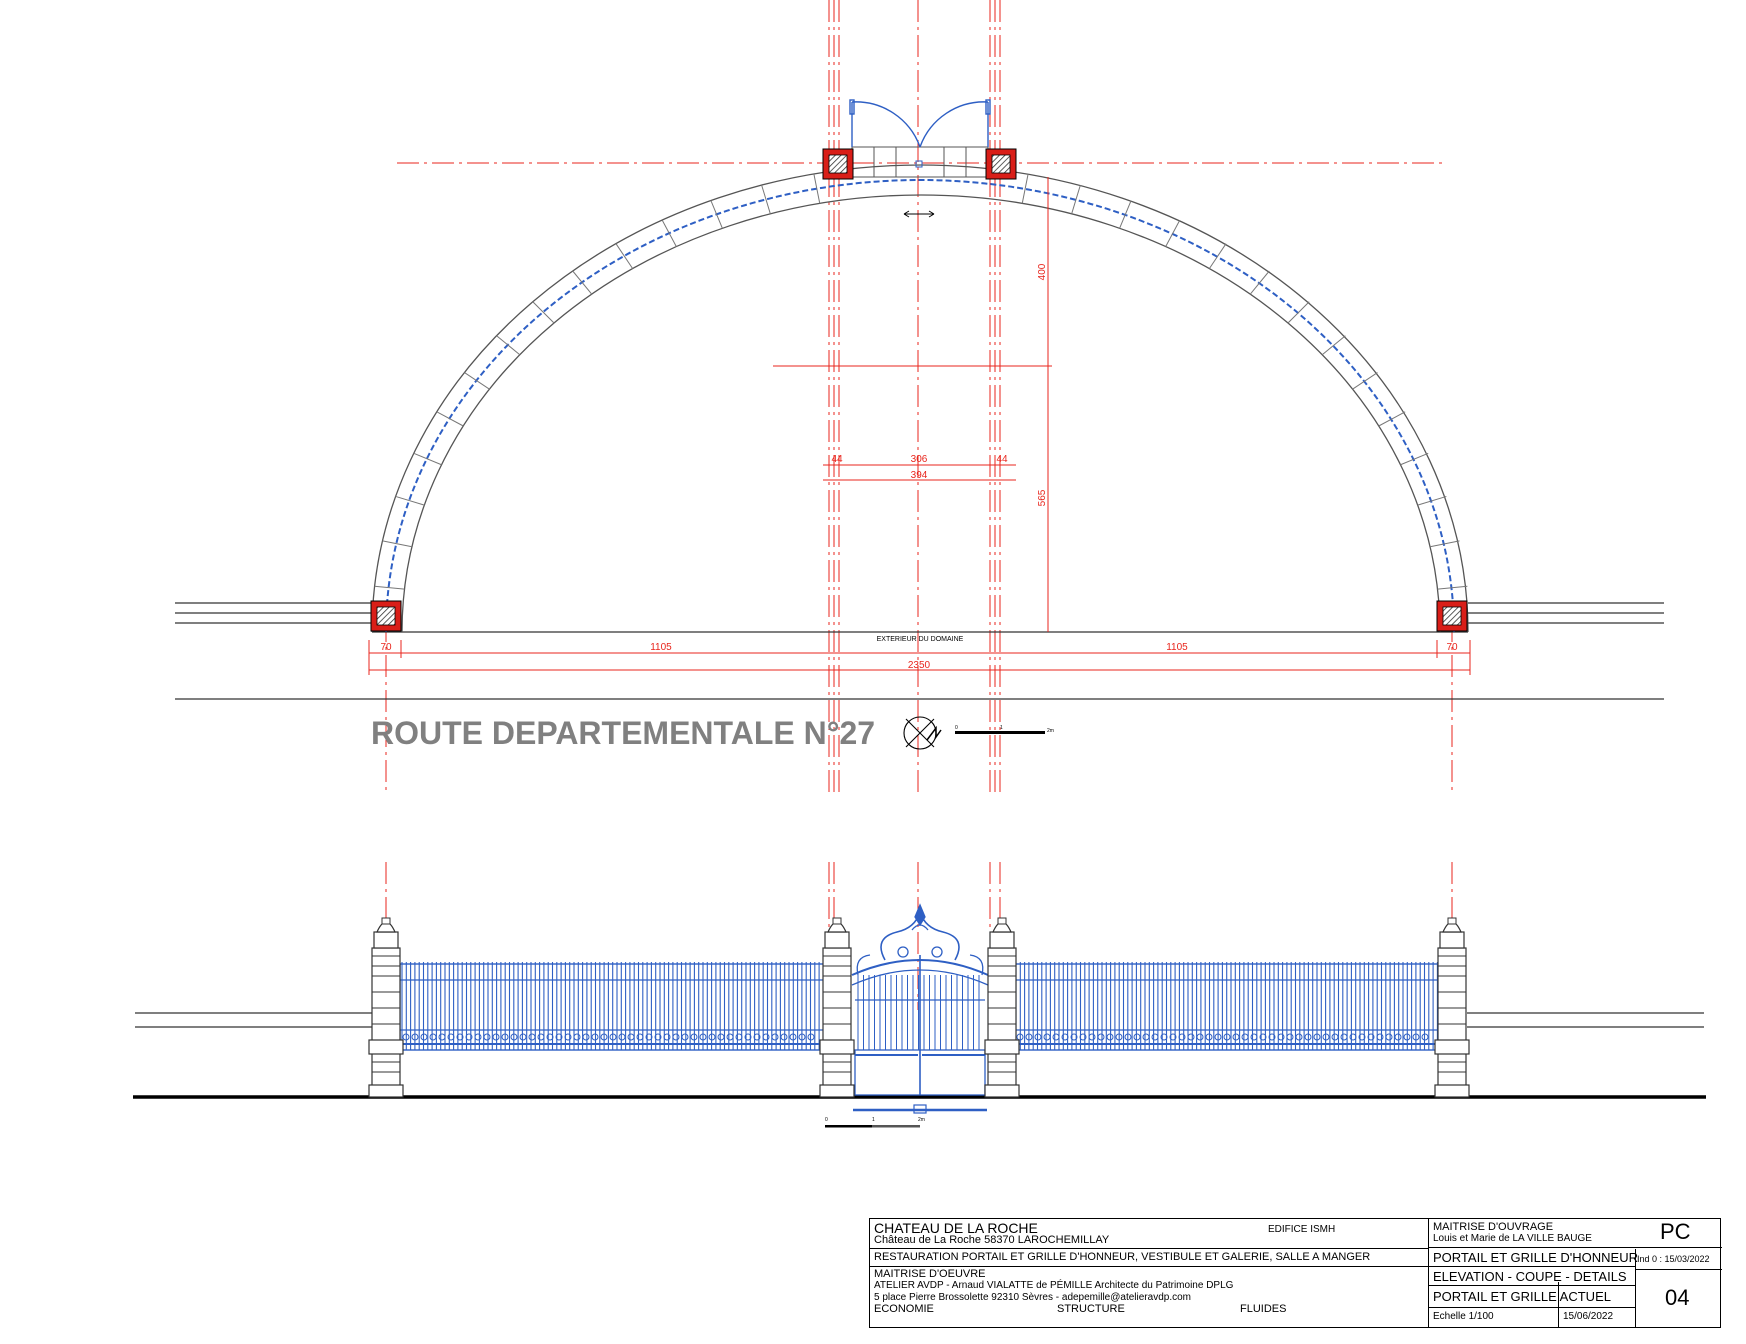  I want to click on phase: PC, so click(1675, 1231).